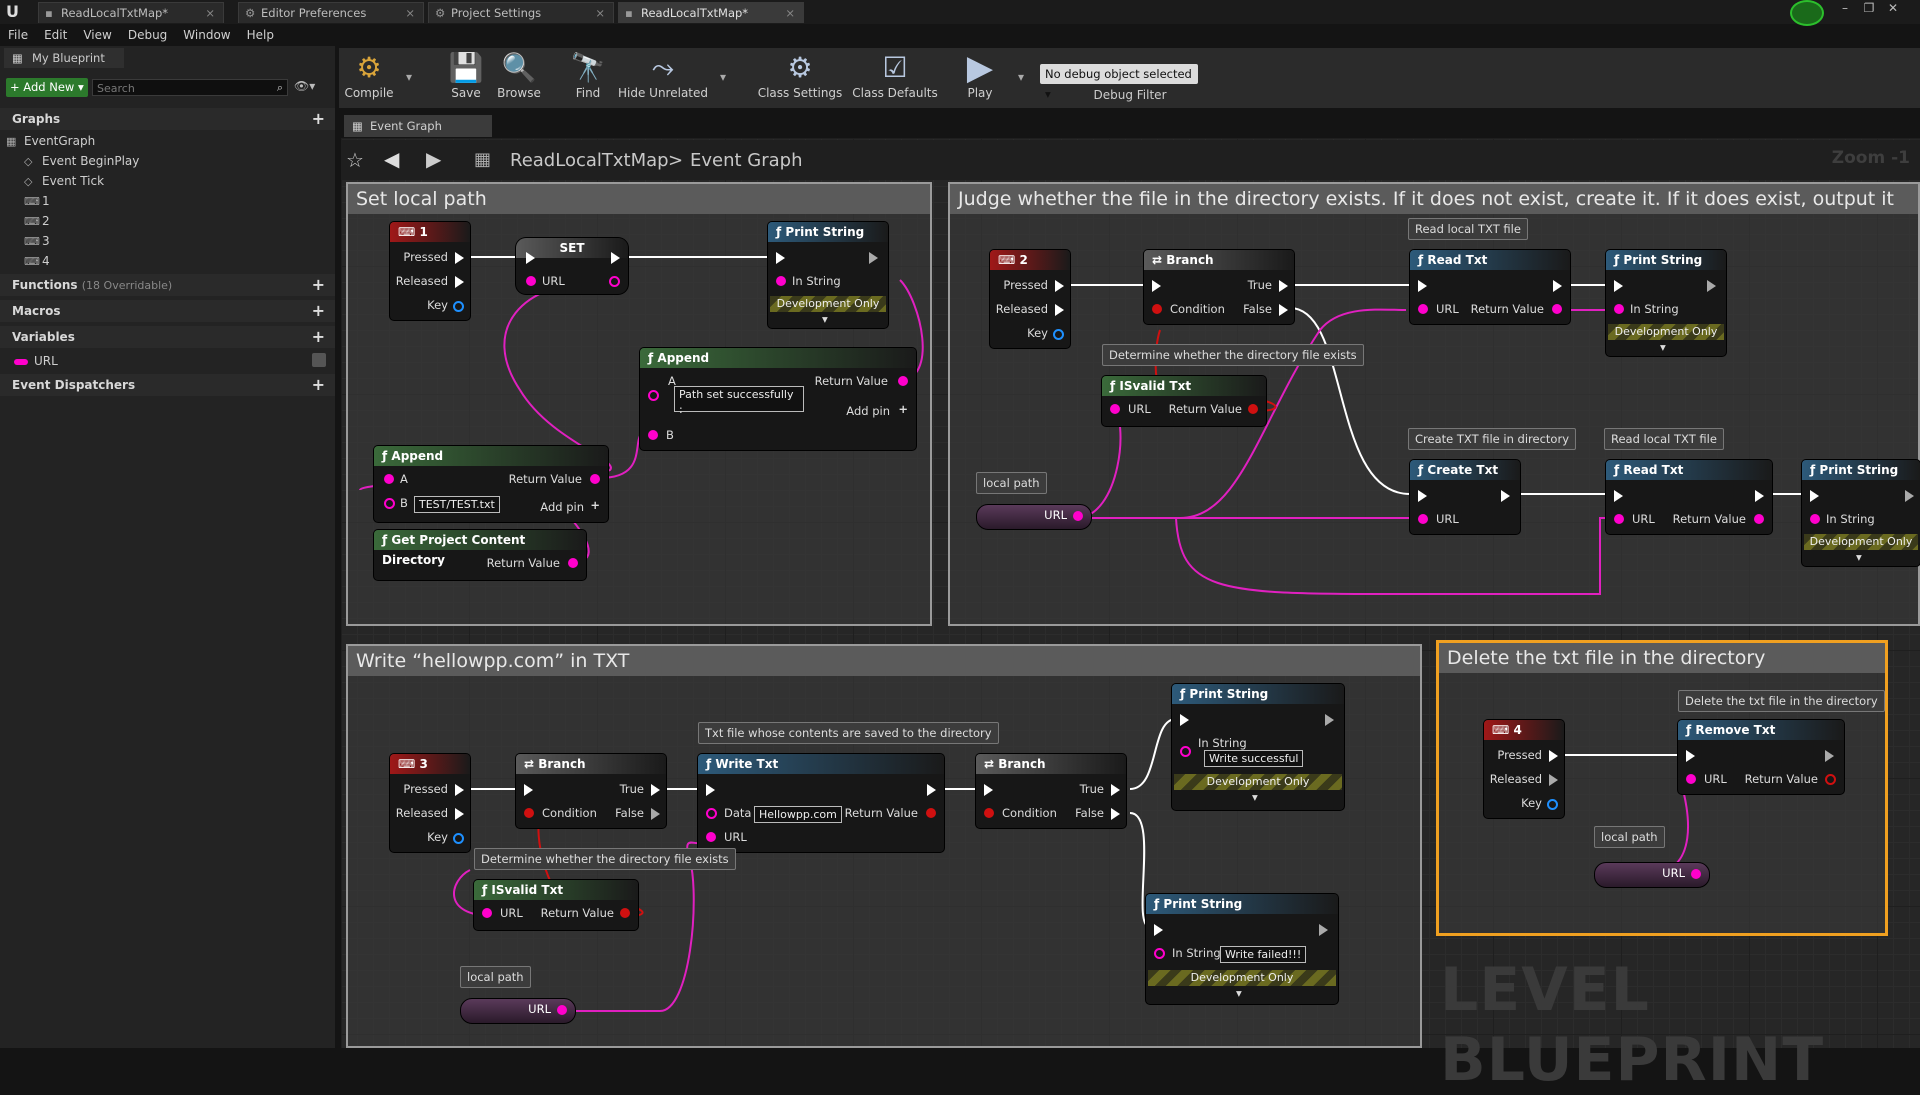  Describe the element at coordinates (1761, 757) in the screenshot. I see `remove-txt-node: ƒ Remove Txt URL Return Value` at that location.